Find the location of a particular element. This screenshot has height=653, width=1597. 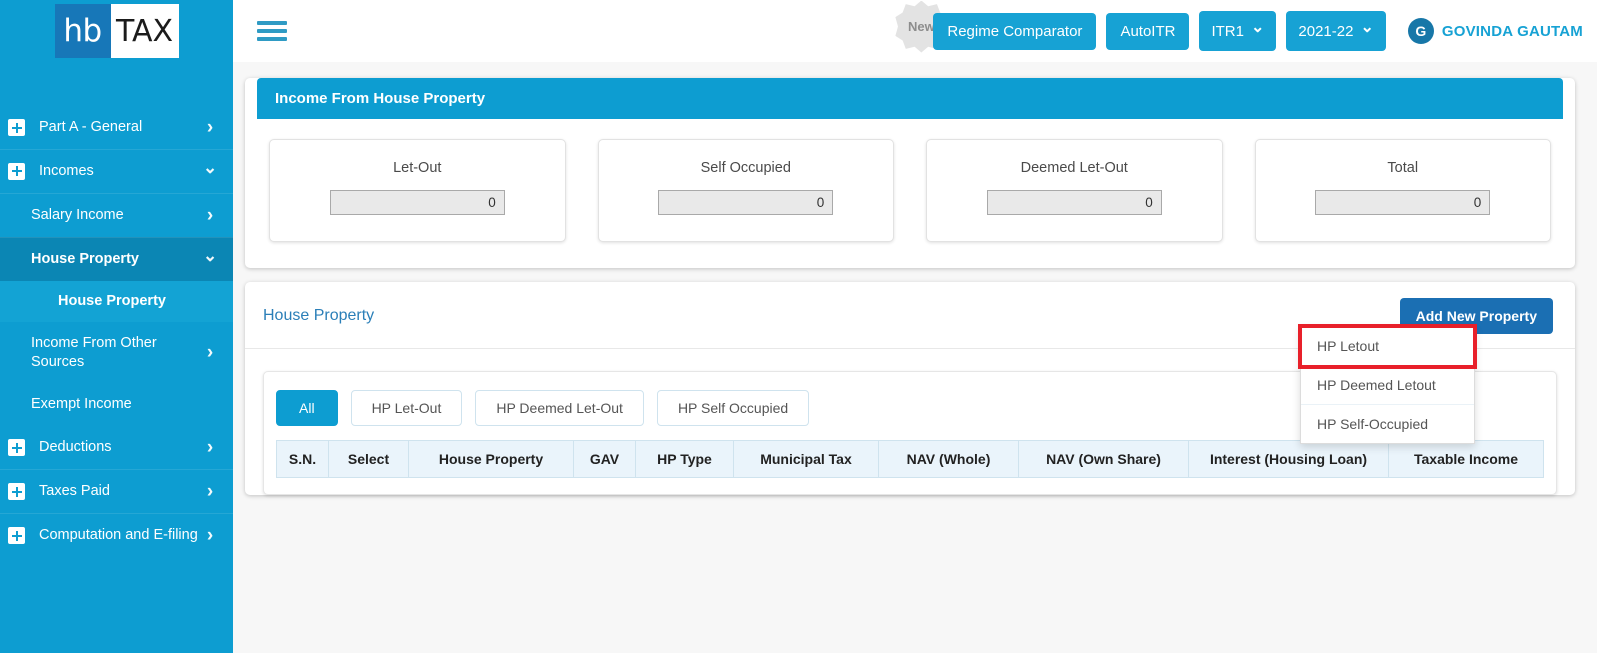

summary-card-deemed-let-out: Deemed Let-Out is located at coordinates (1074, 190).